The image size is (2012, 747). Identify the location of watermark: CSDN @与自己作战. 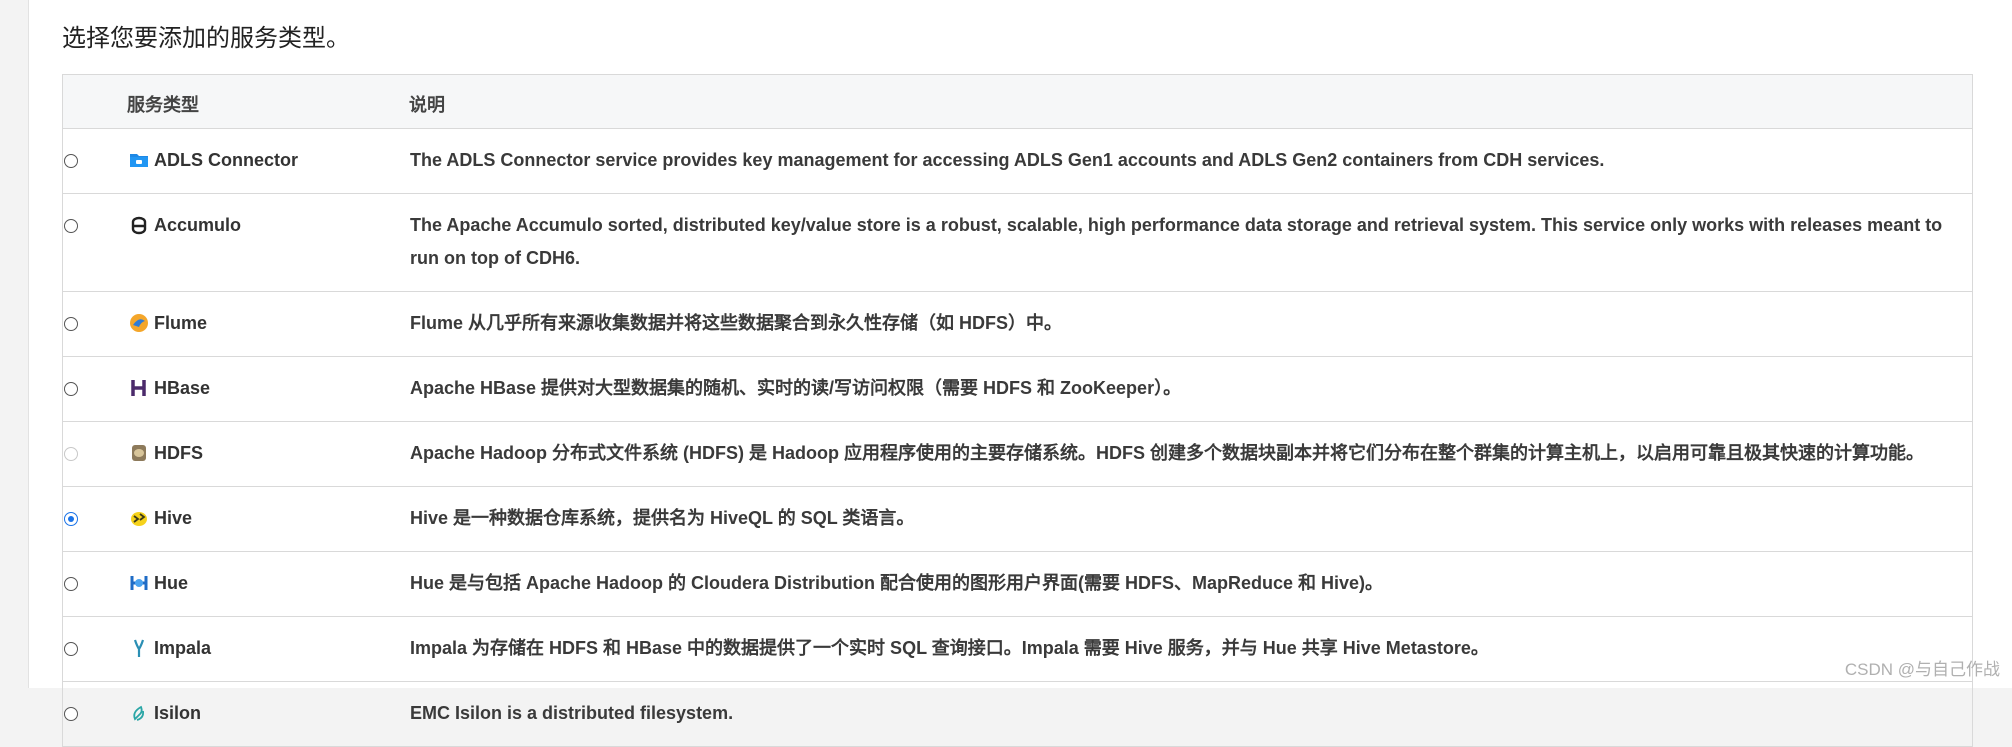
(1922, 667).